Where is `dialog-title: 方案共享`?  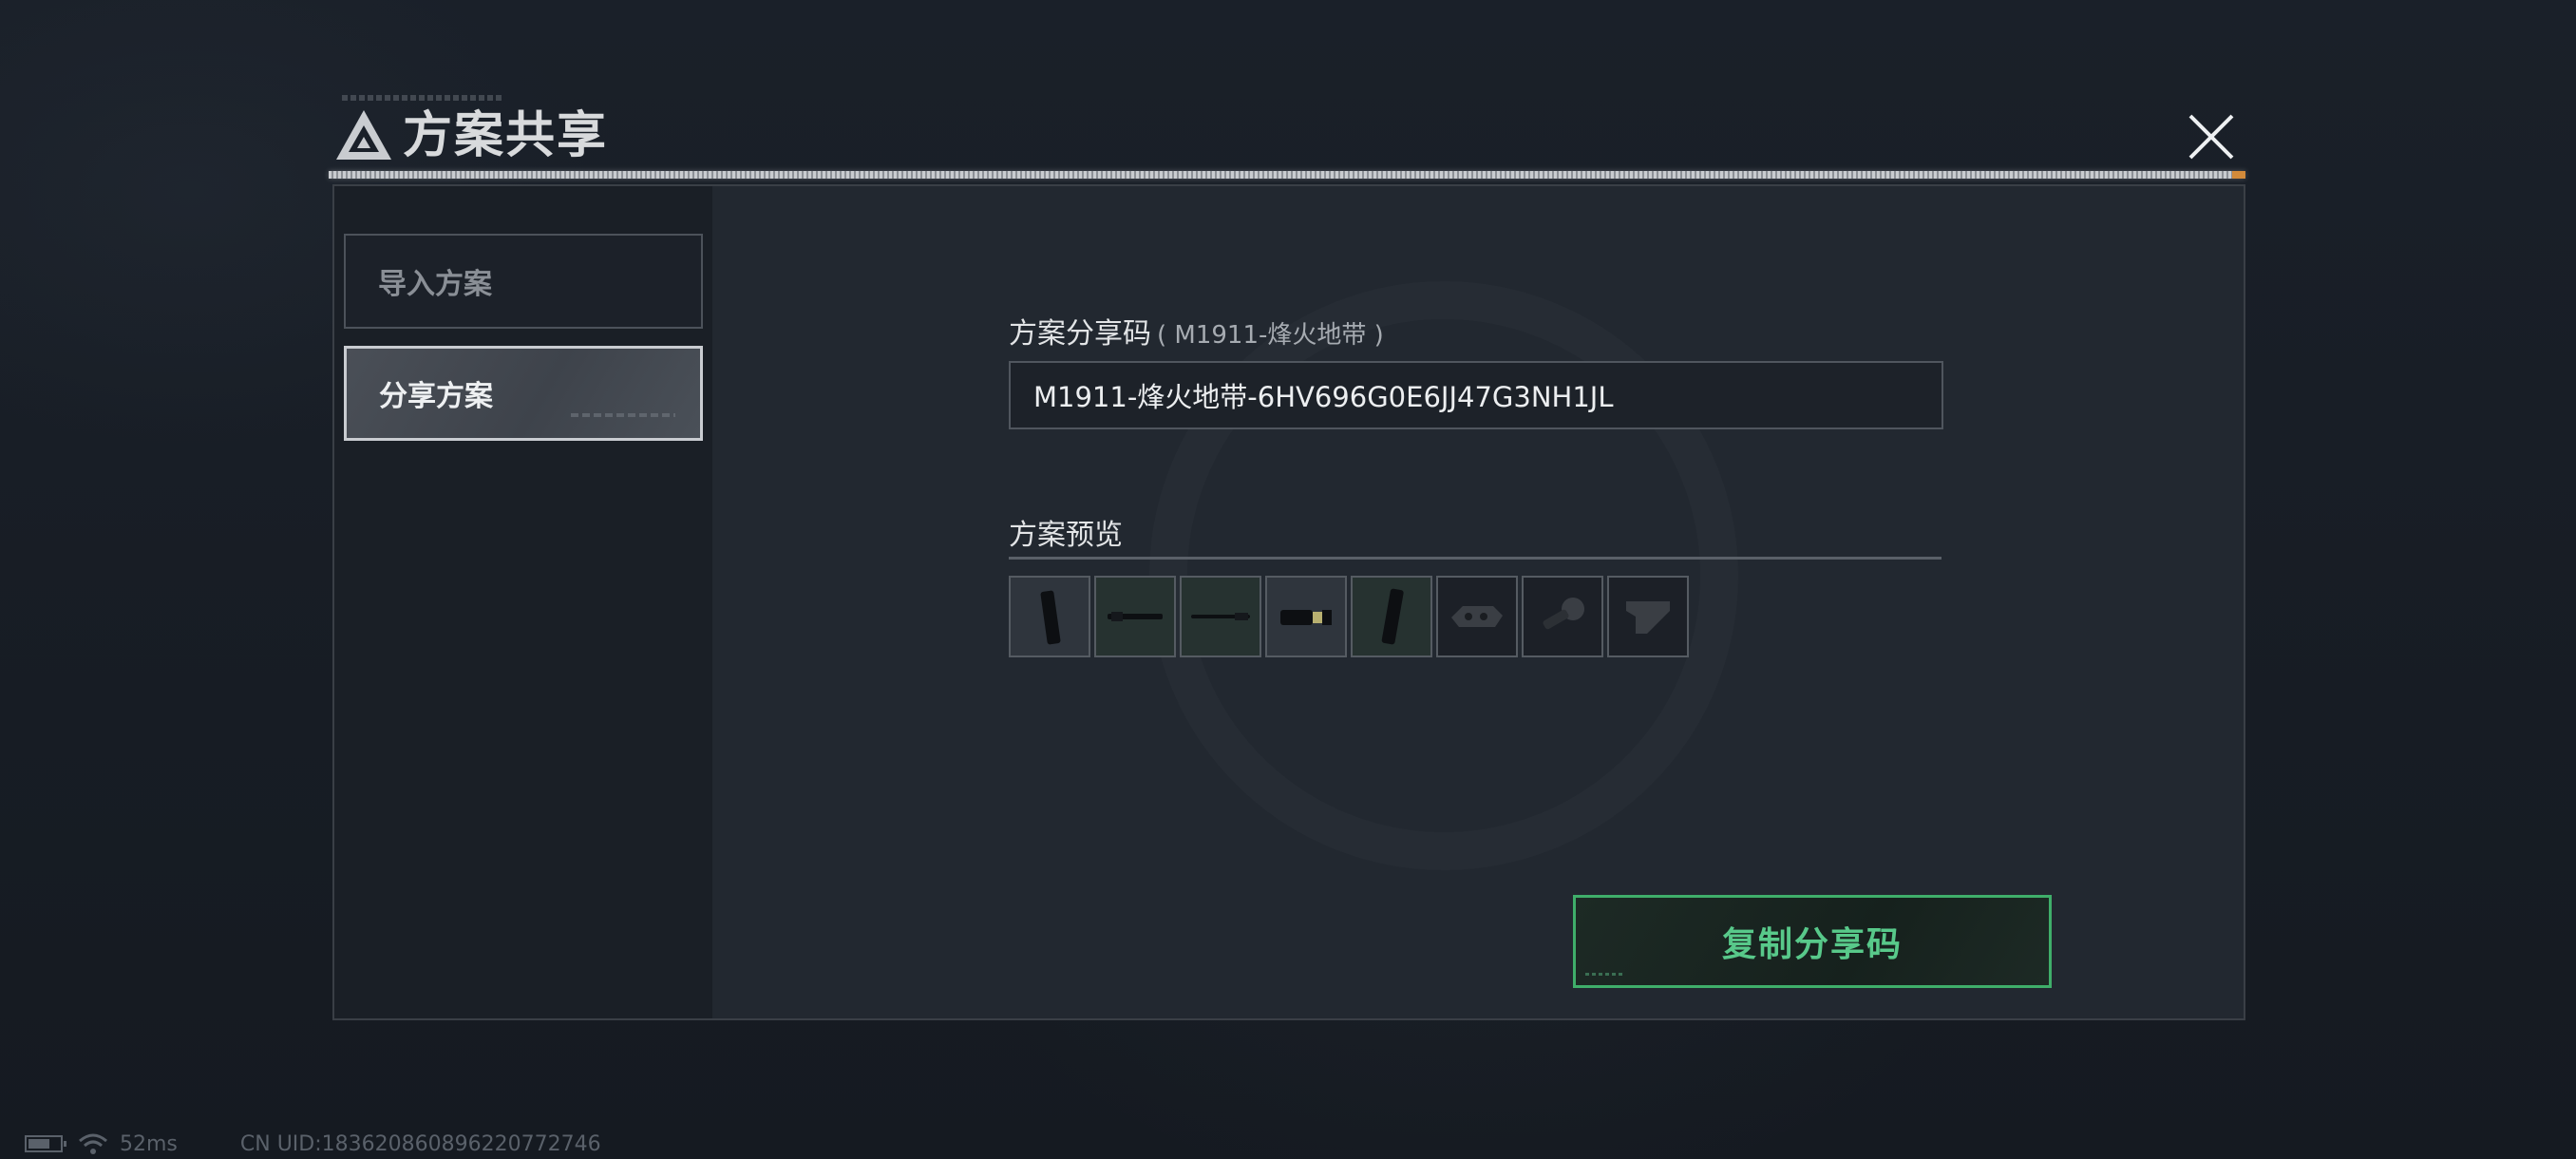 dialog-title: 方案共享 is located at coordinates (506, 135).